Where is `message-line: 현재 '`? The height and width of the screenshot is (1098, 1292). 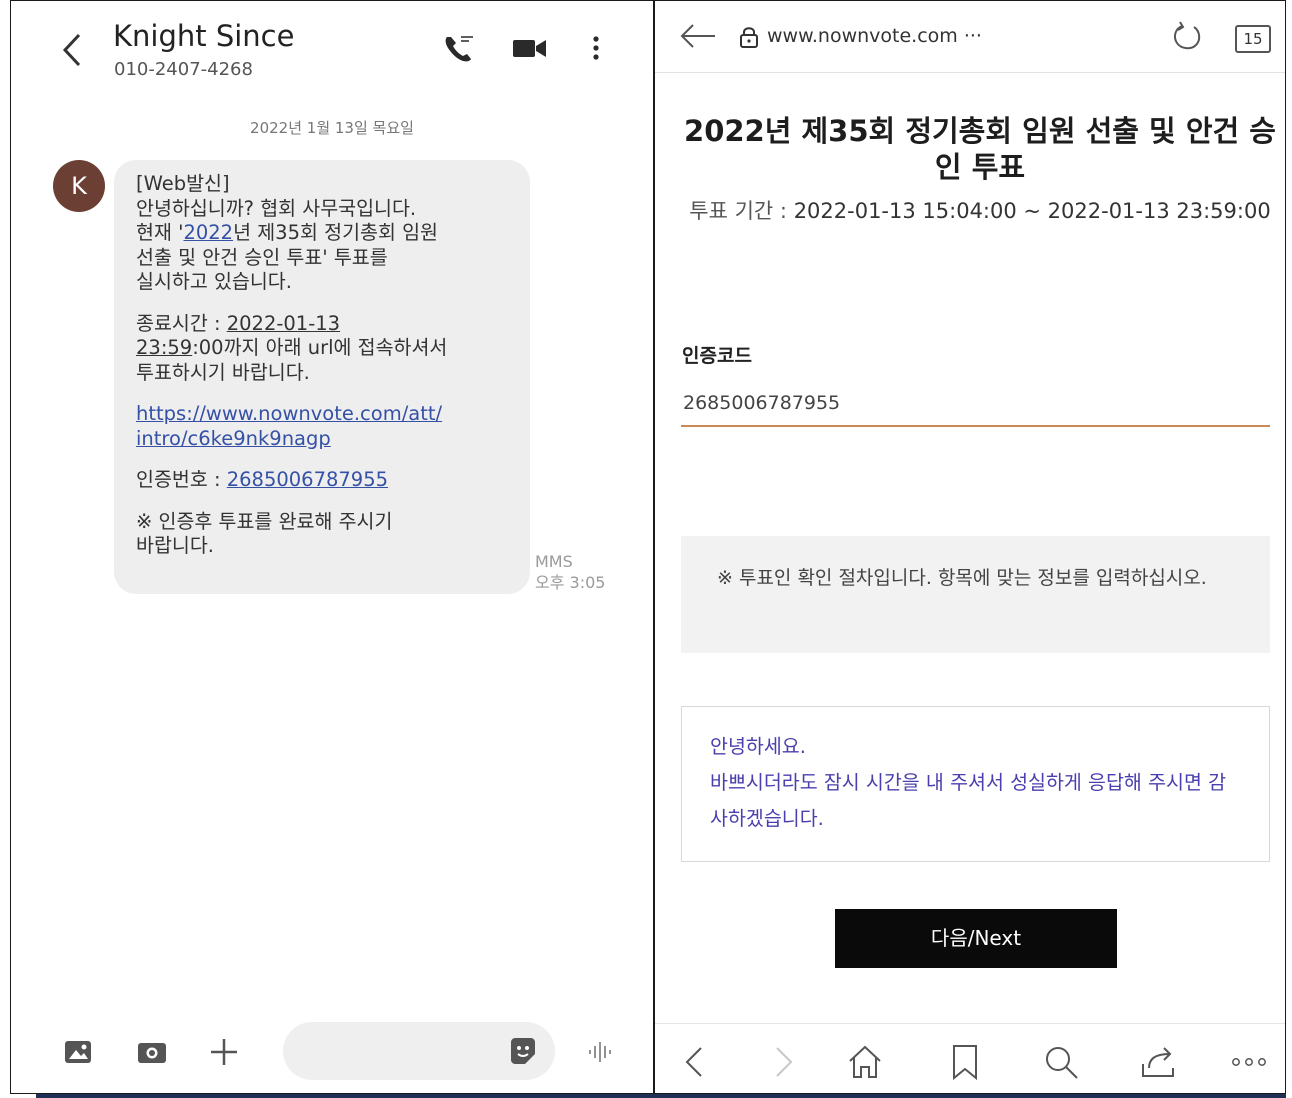 message-line: 현재 ' is located at coordinates (160, 232).